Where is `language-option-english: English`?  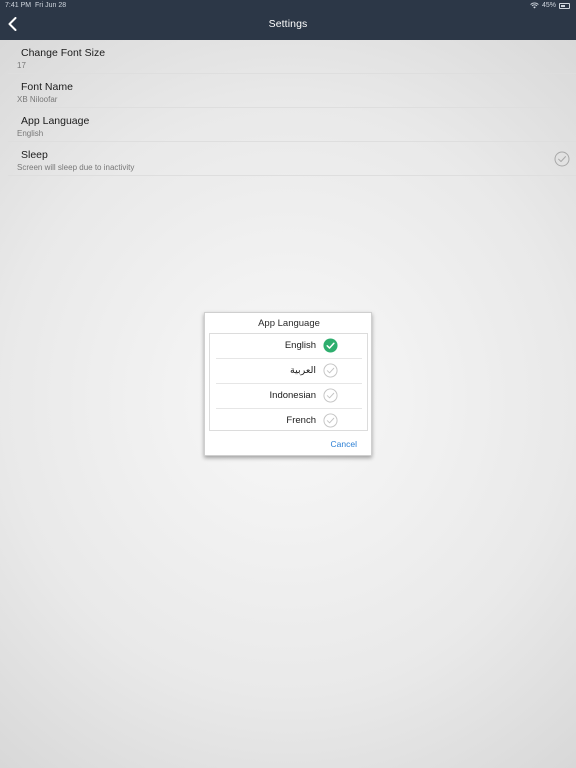 language-option-english: English is located at coordinates (289, 346).